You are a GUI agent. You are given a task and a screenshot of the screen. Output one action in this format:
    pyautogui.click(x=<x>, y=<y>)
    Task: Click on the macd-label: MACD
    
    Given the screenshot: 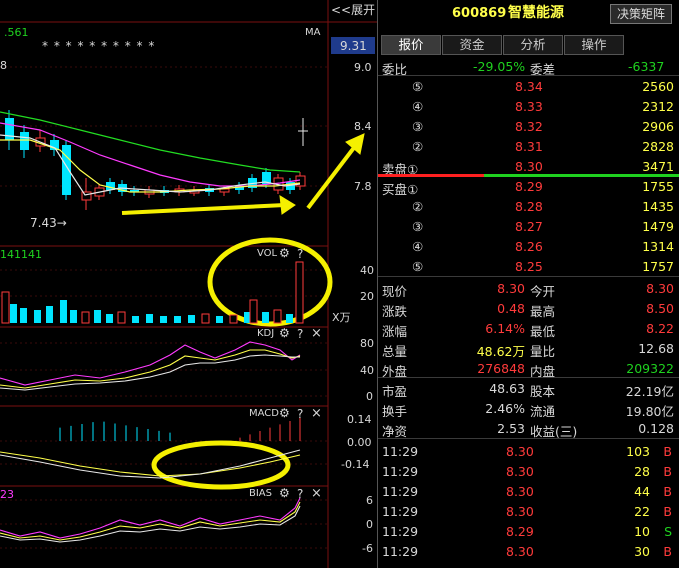 What is the action you would take?
    pyautogui.click(x=264, y=413)
    